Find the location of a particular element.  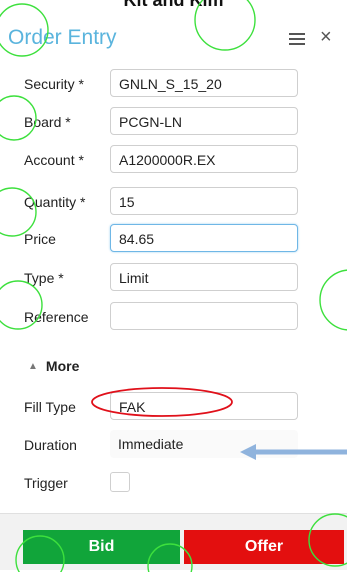

panel-title: Order Entry is located at coordinates (62, 37).